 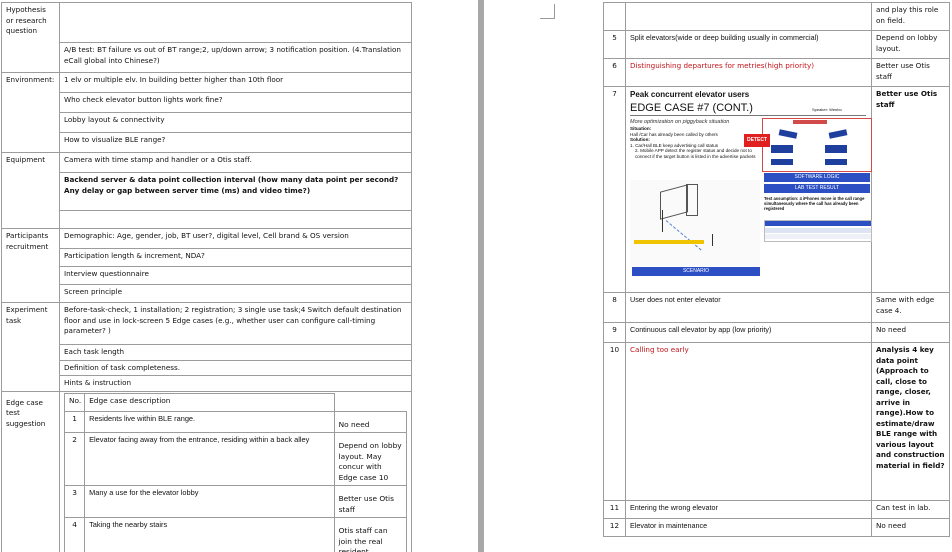 What do you see at coordinates (614, 307) in the screenshot?
I see `edge-case-number: 8` at bounding box center [614, 307].